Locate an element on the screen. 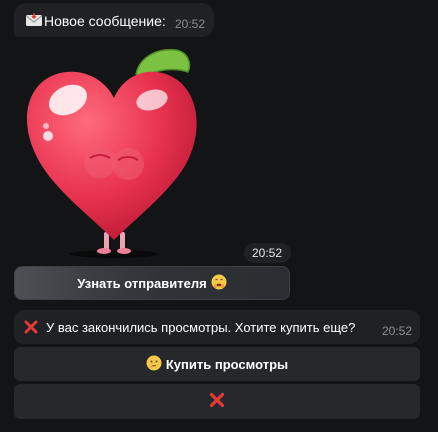 This screenshot has height=432, width=438. message-text: Новое сообщение: is located at coordinates (105, 21).